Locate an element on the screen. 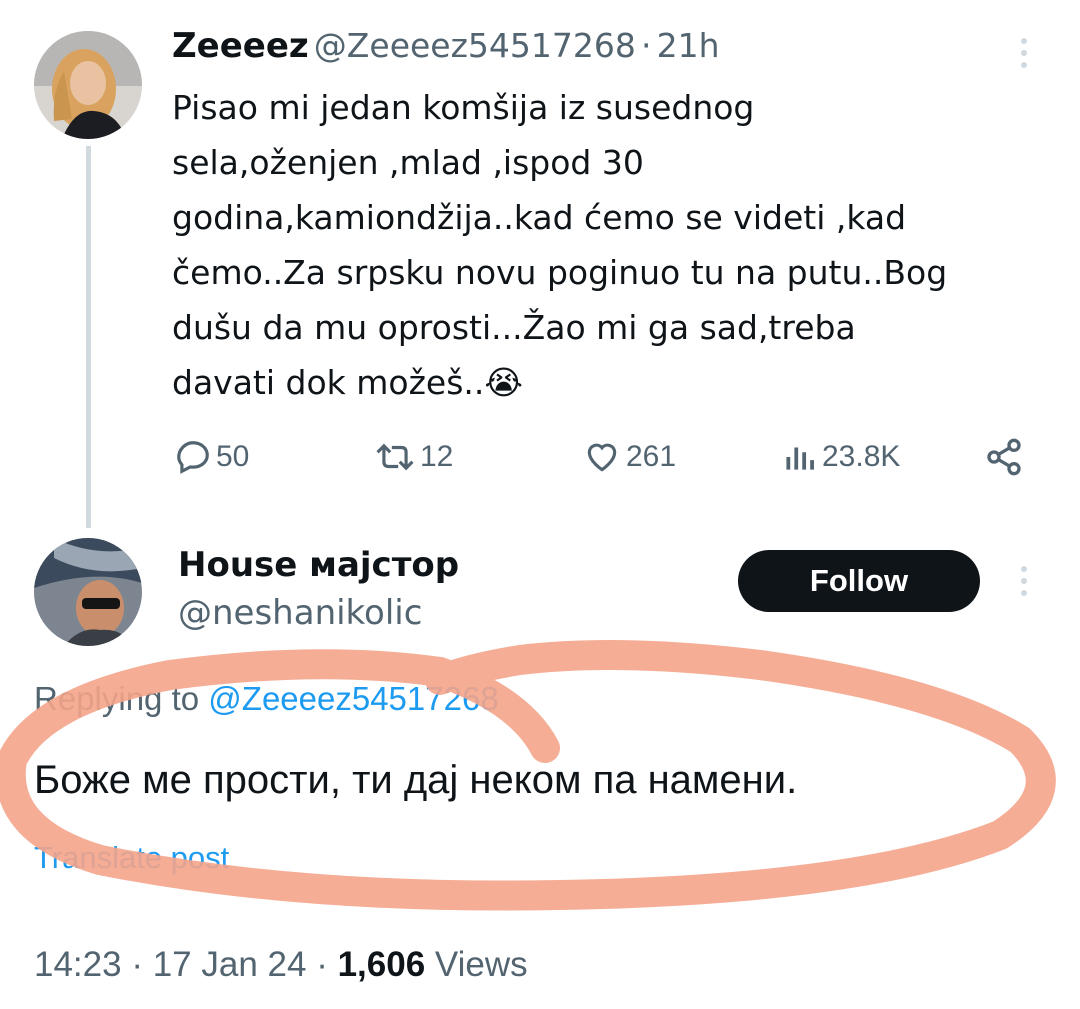  repost-icon is located at coordinates (395, 457).